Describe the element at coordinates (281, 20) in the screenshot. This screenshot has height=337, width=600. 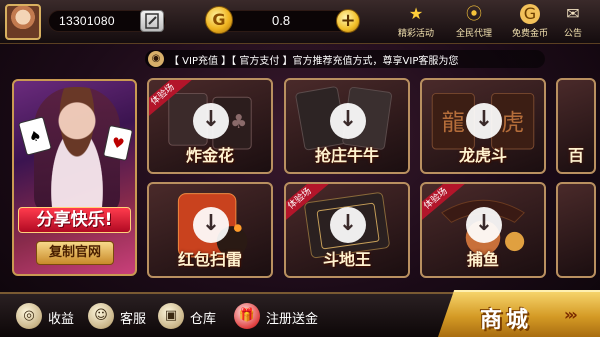
I see `coin-balance: 0.8` at that location.